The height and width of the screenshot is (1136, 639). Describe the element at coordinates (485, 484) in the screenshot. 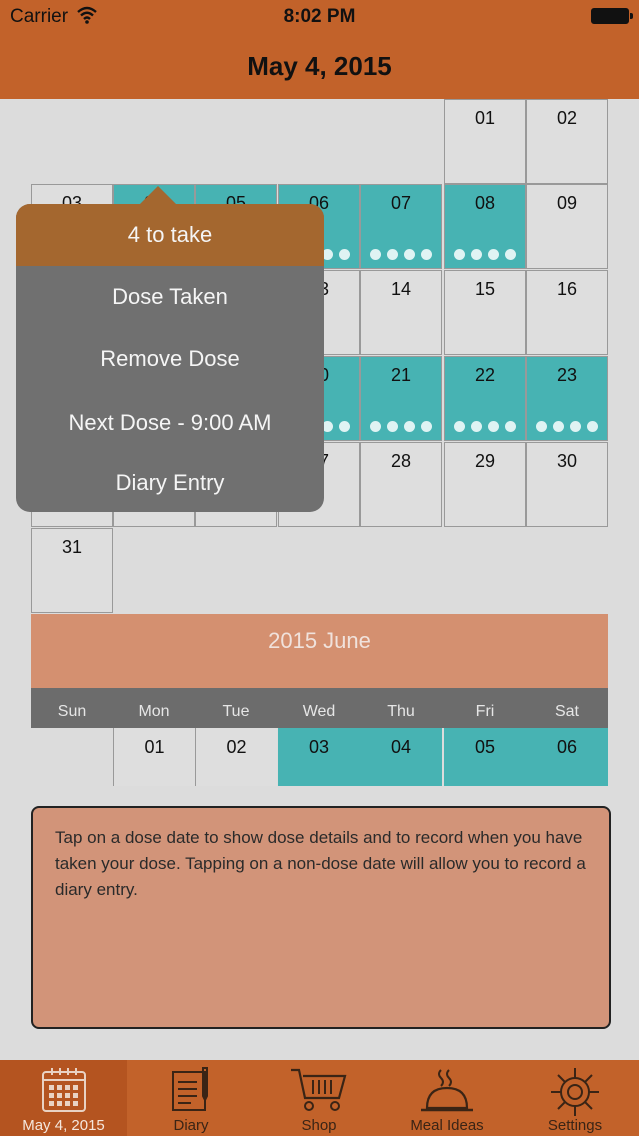

I see `day-cell: 29` at that location.